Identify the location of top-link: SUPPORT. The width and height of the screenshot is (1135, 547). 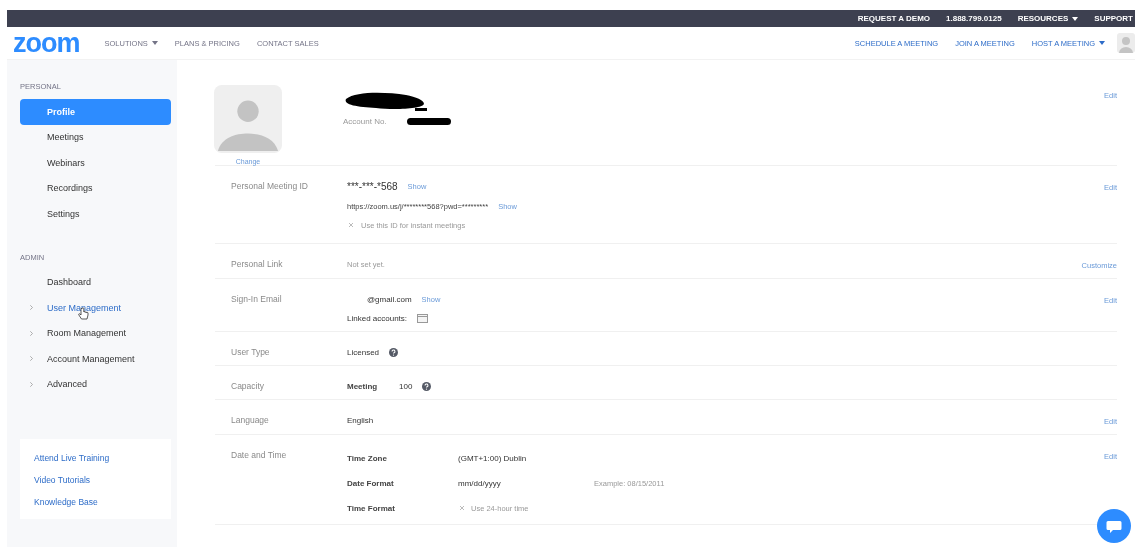
(1113, 18).